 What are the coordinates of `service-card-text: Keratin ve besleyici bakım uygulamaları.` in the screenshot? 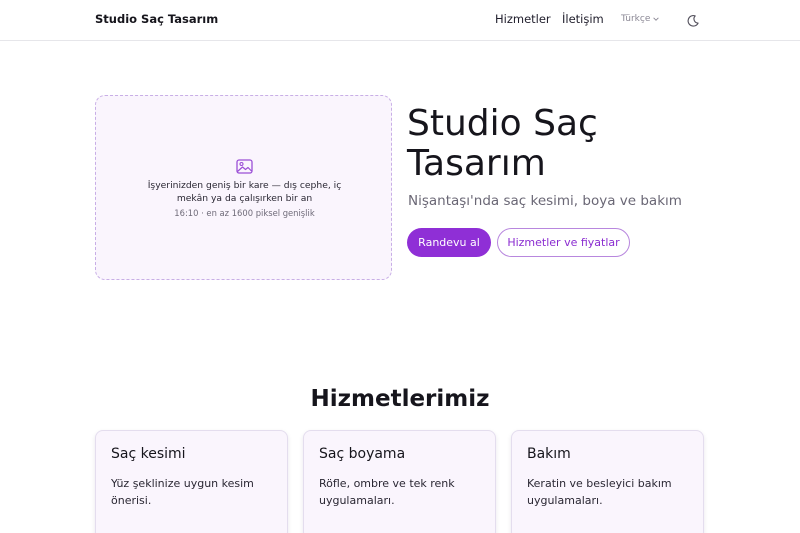 It's located at (599, 492).